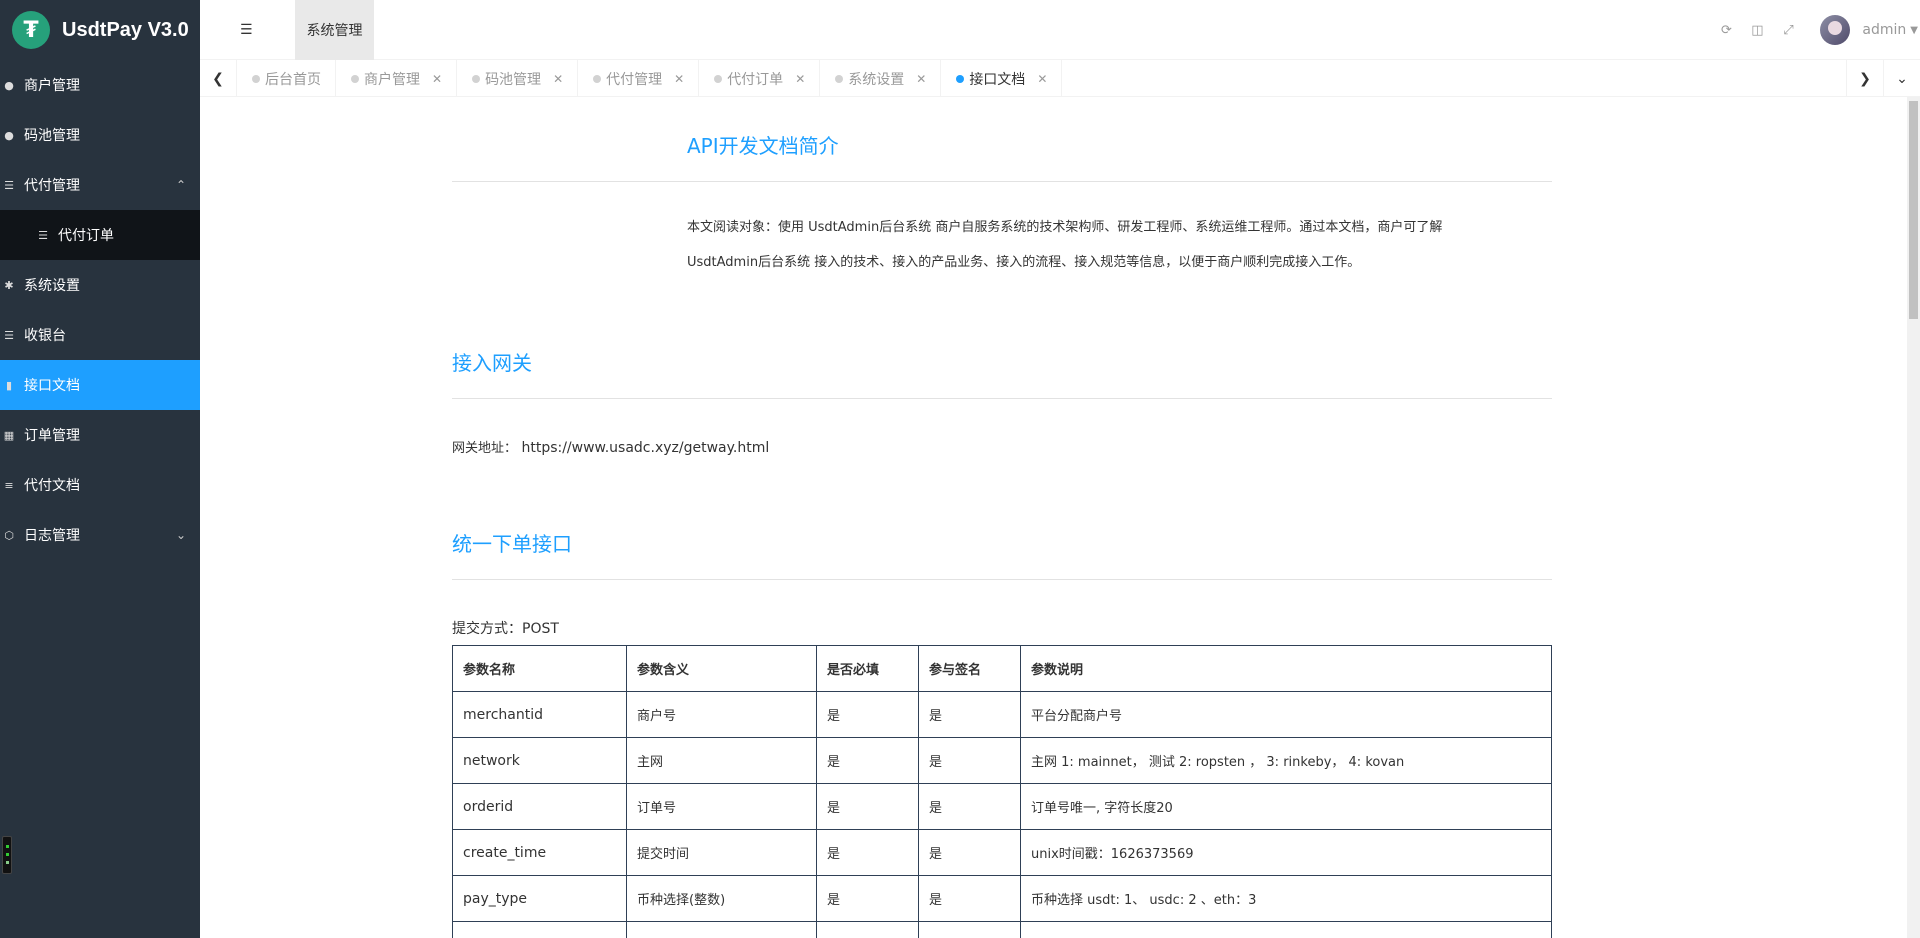 The height and width of the screenshot is (938, 1920). What do you see at coordinates (100, 535) in the screenshot?
I see `sidebar-item-logs: ⬡ 日志管理 ⌄` at bounding box center [100, 535].